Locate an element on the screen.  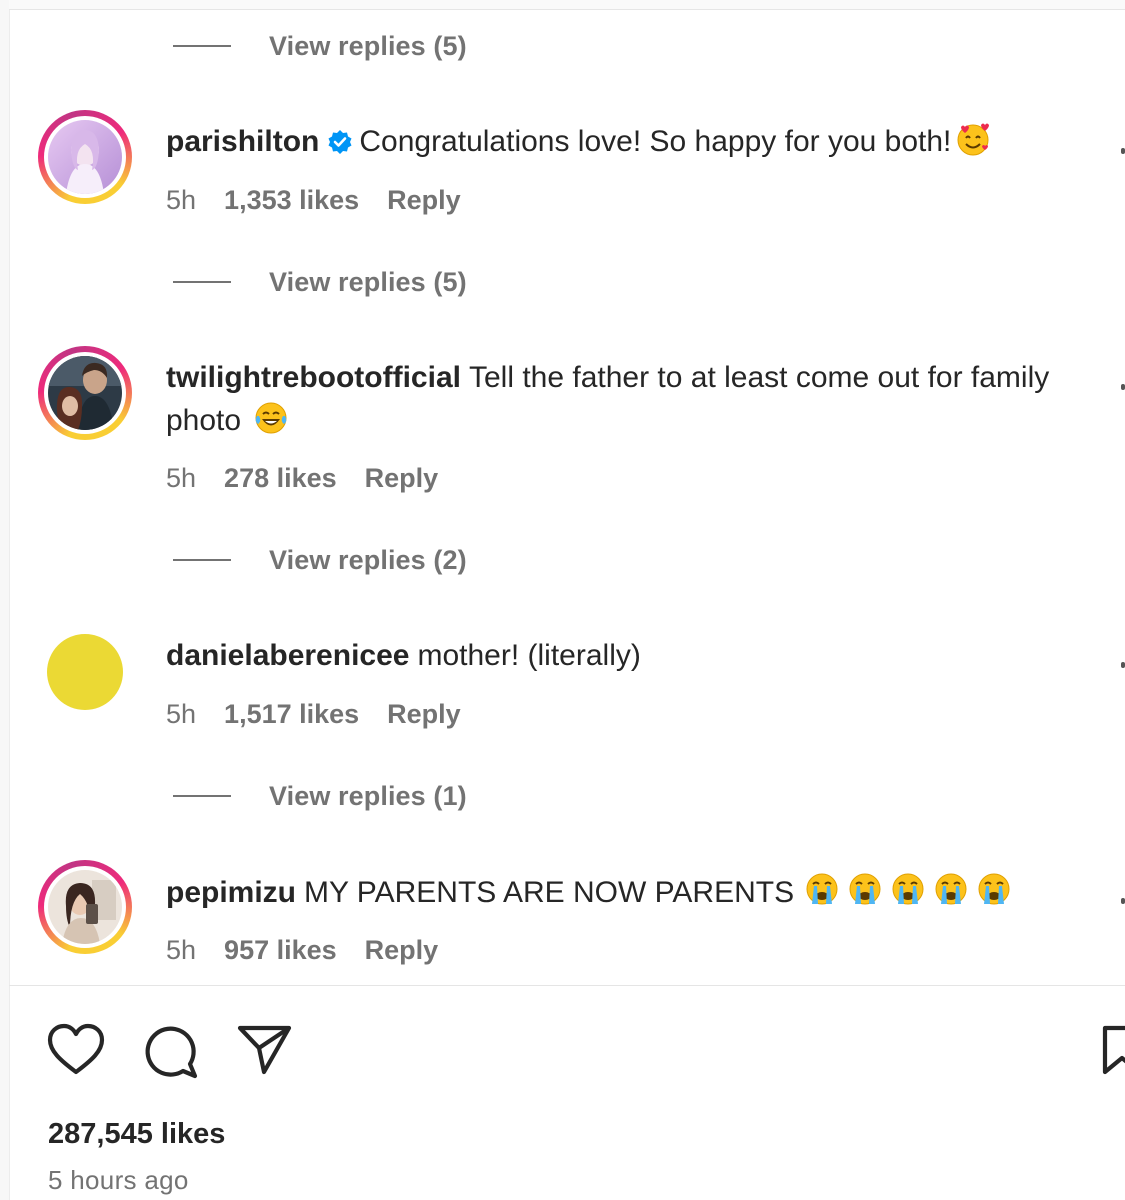
view-replies-button: View replies (1) is located at coordinates (320, 796).